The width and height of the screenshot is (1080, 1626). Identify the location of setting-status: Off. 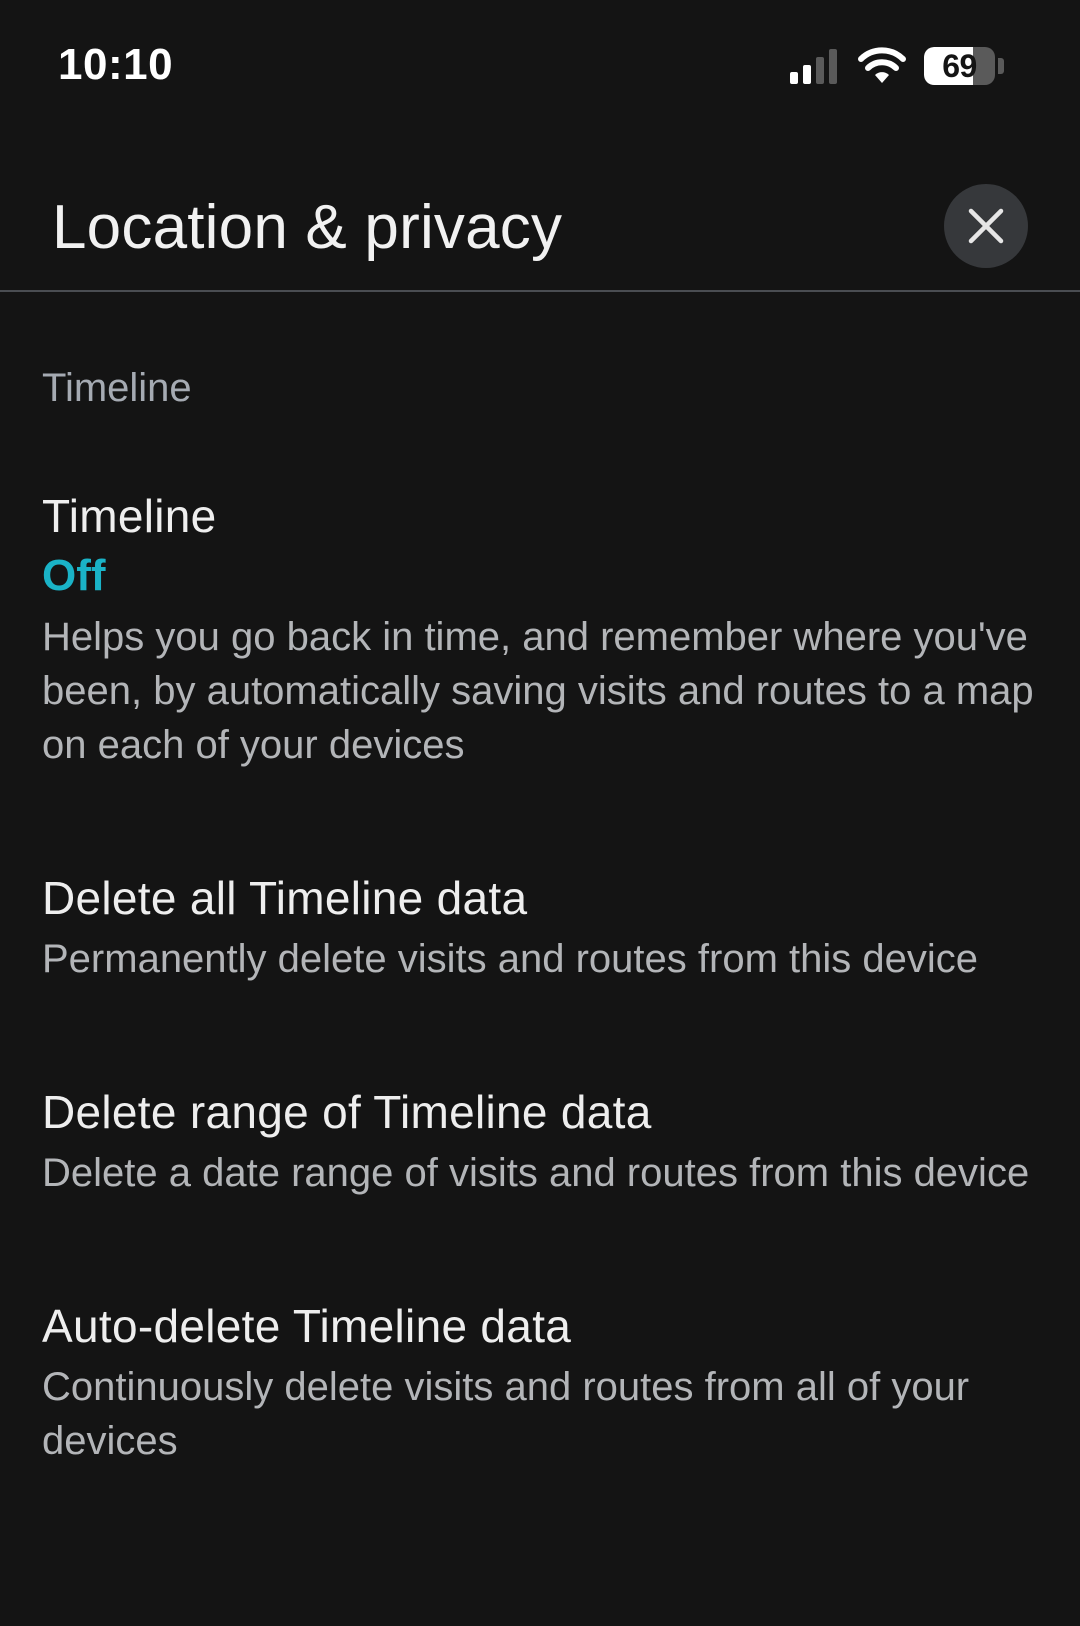
(74, 575).